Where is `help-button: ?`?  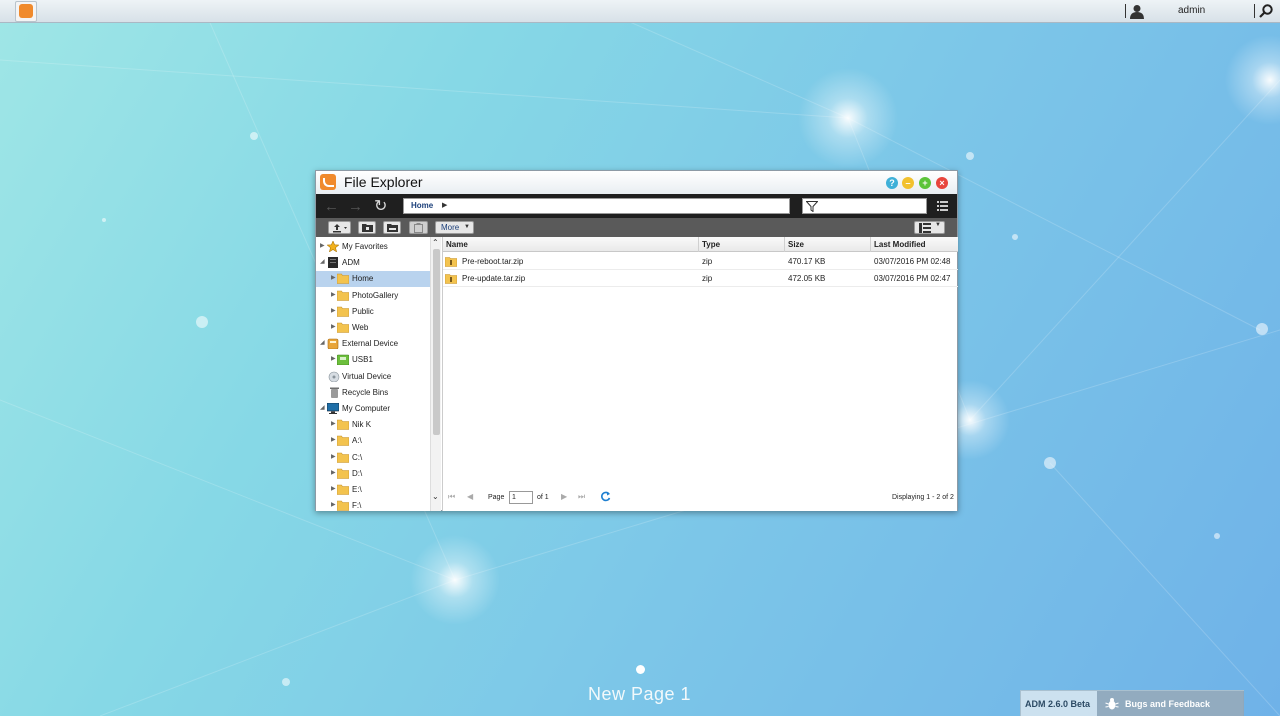 help-button: ? is located at coordinates (892, 183).